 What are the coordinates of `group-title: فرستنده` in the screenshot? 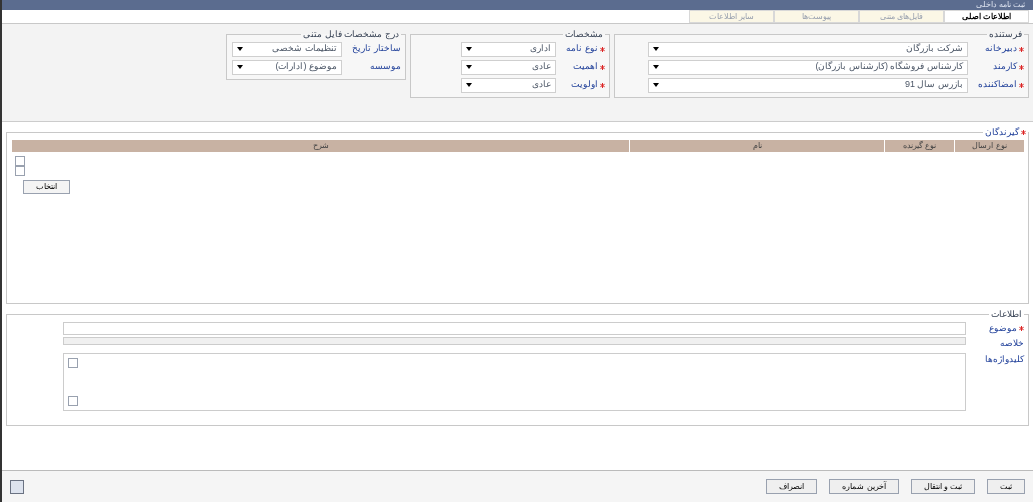 It's located at (1005, 34).